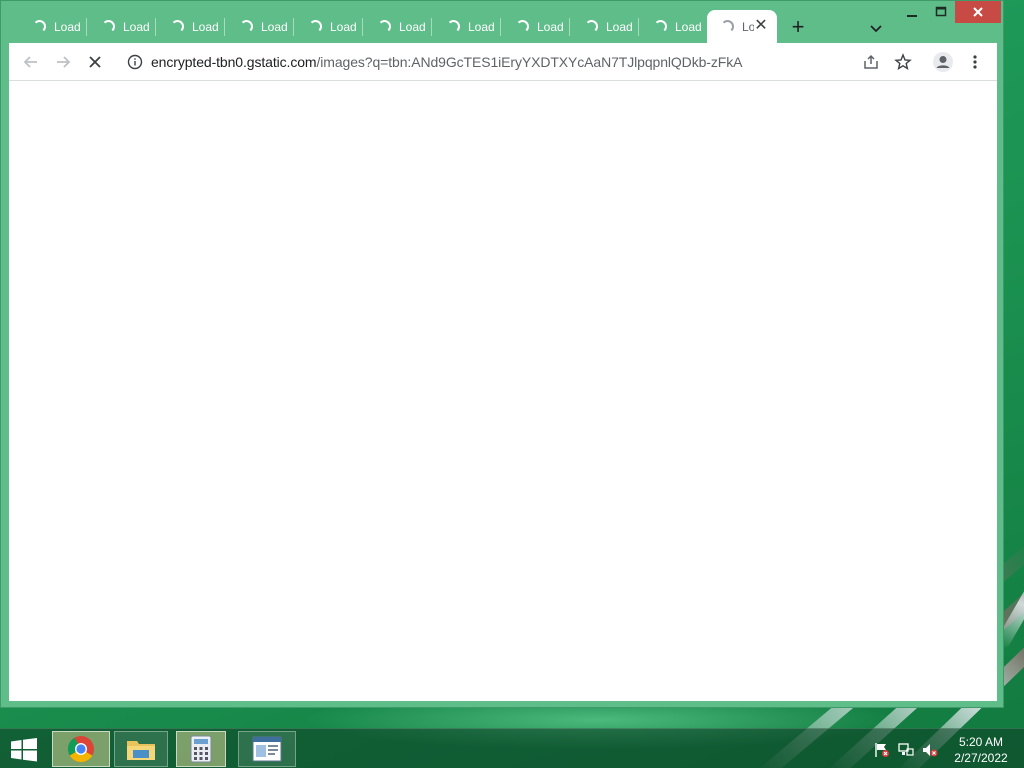  I want to click on share-button, so click(871, 62).